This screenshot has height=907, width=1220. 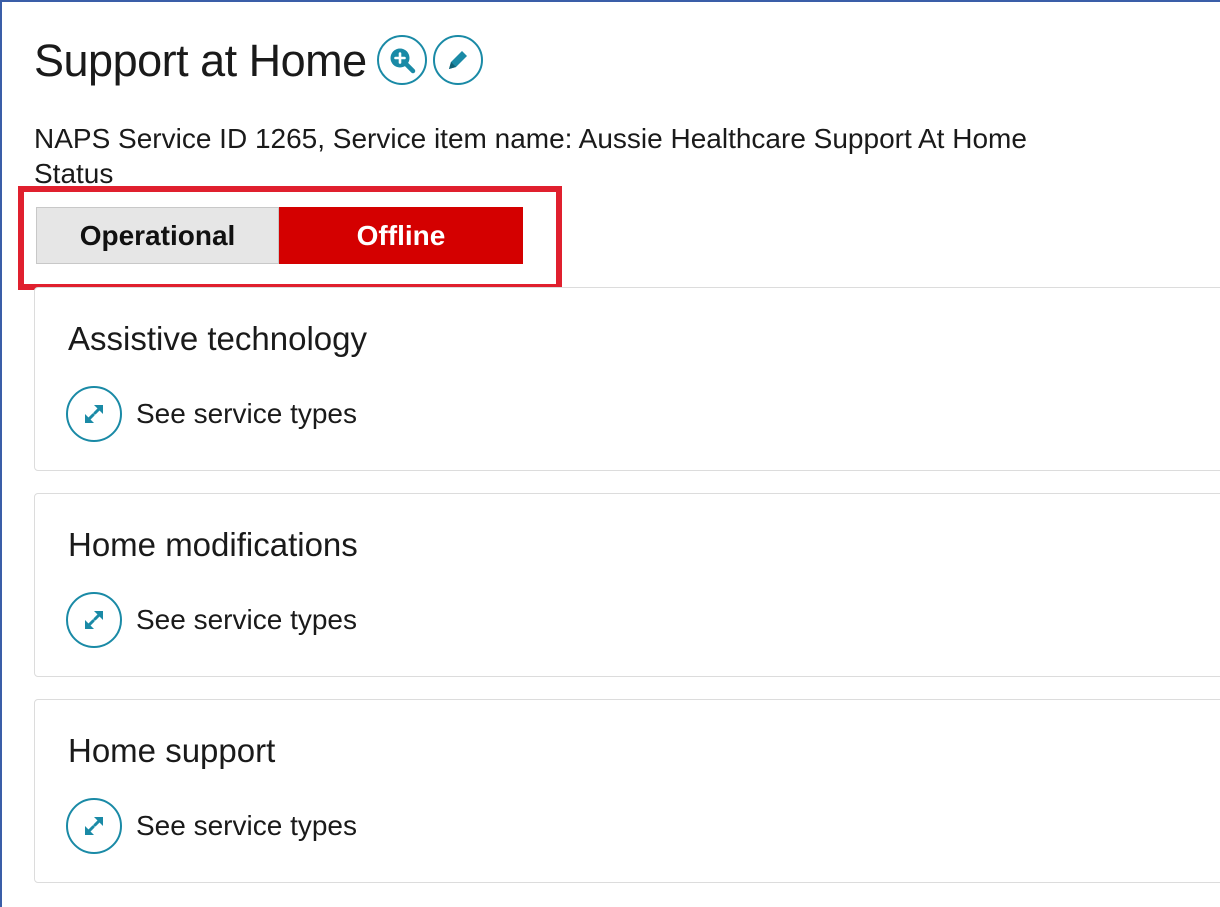 I want to click on page-title: Support at Home, so click(x=200, y=60).